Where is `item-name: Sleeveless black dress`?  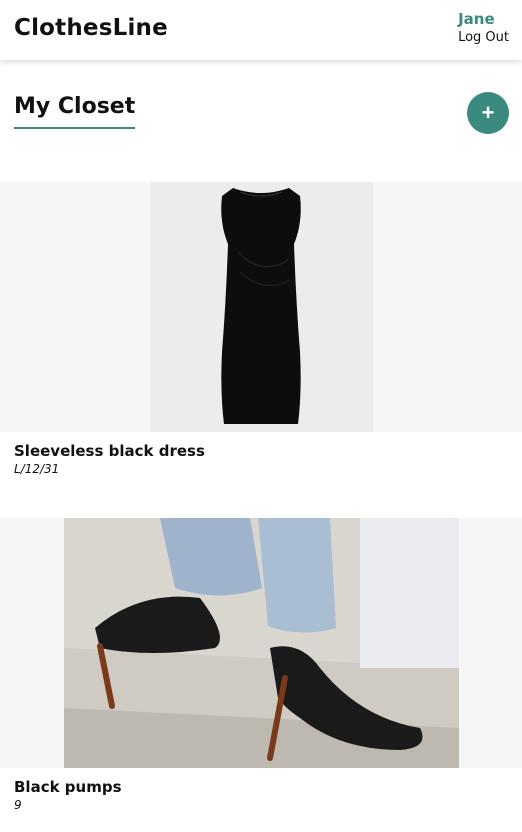
item-name: Sleeveless black dress is located at coordinates (109, 451).